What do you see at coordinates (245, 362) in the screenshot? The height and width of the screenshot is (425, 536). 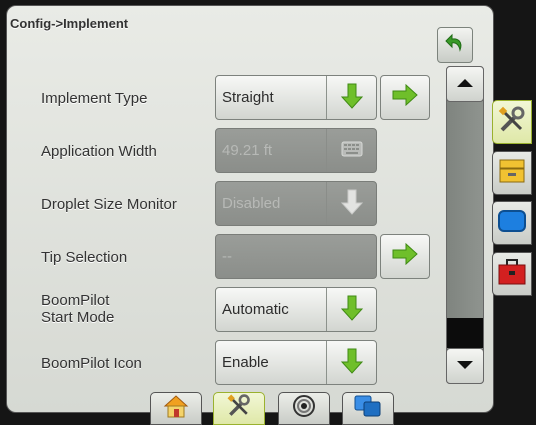 I see `boompilot-icon-value: Enable` at bounding box center [245, 362].